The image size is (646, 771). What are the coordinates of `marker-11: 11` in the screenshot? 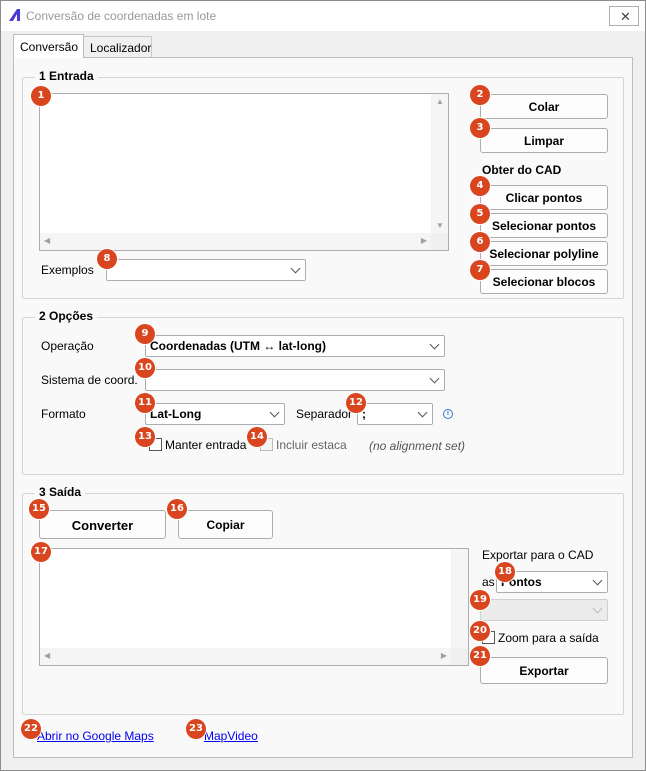 It's located at (145, 403).